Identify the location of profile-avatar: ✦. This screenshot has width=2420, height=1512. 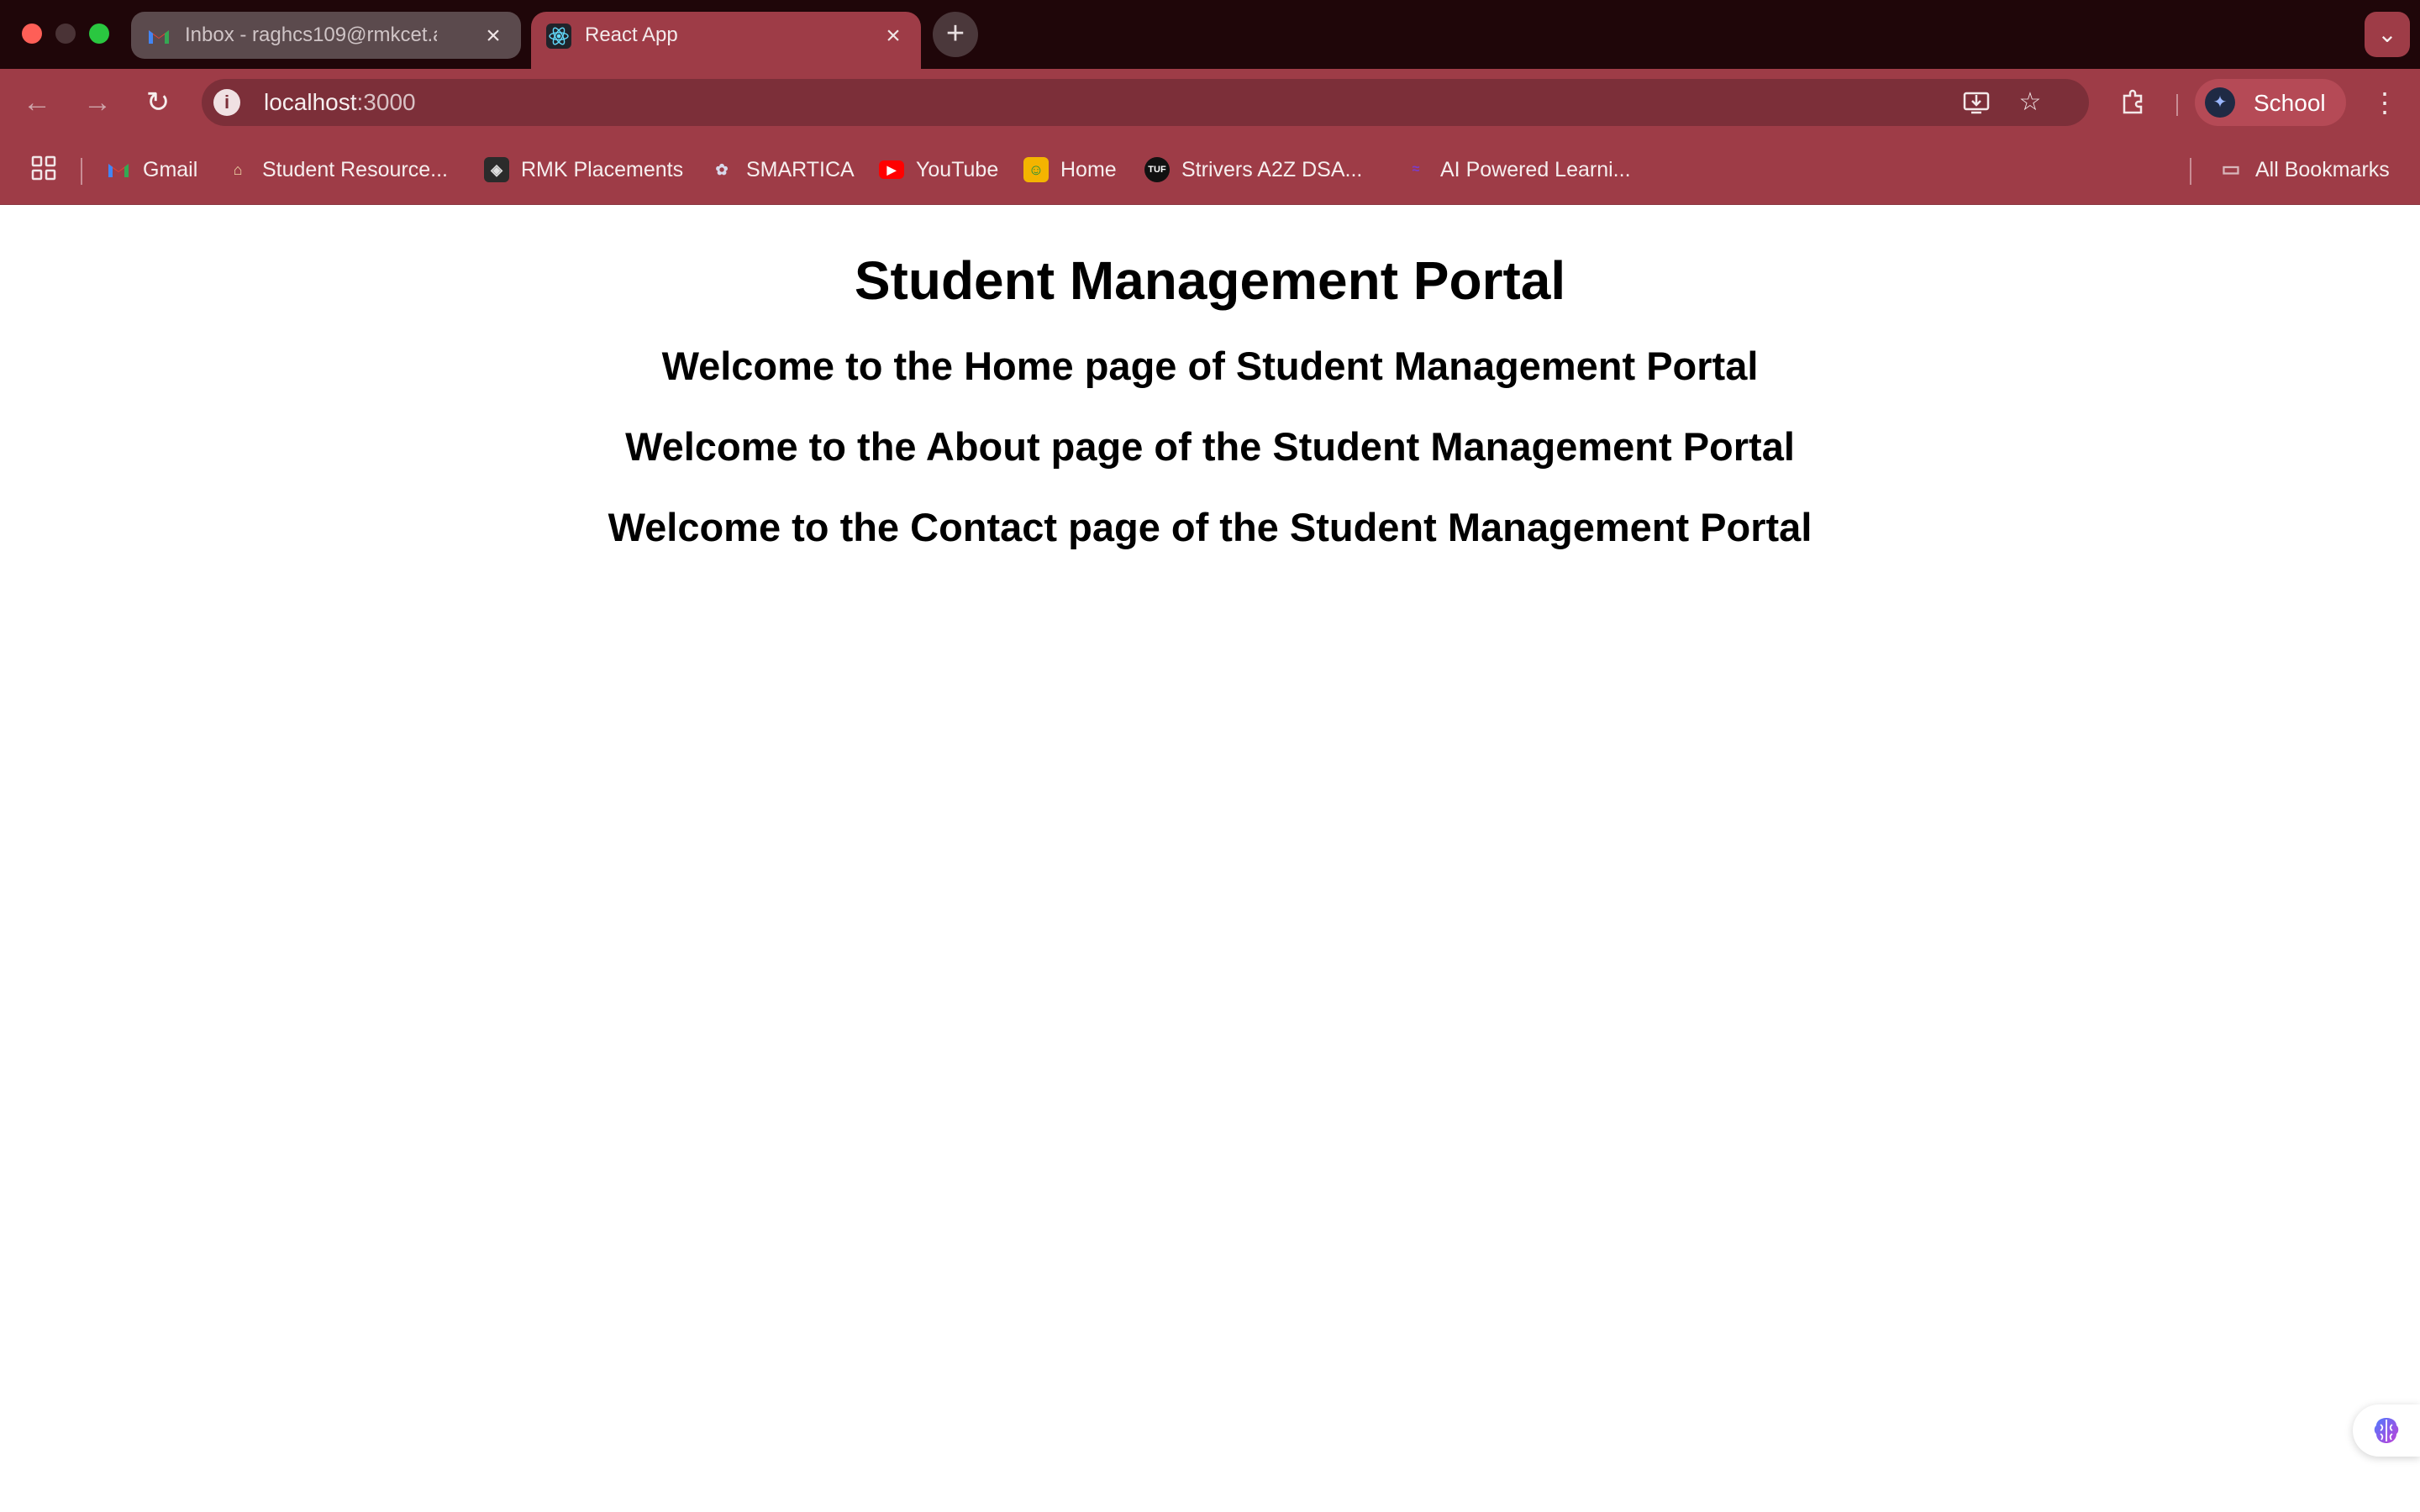
(2220, 102).